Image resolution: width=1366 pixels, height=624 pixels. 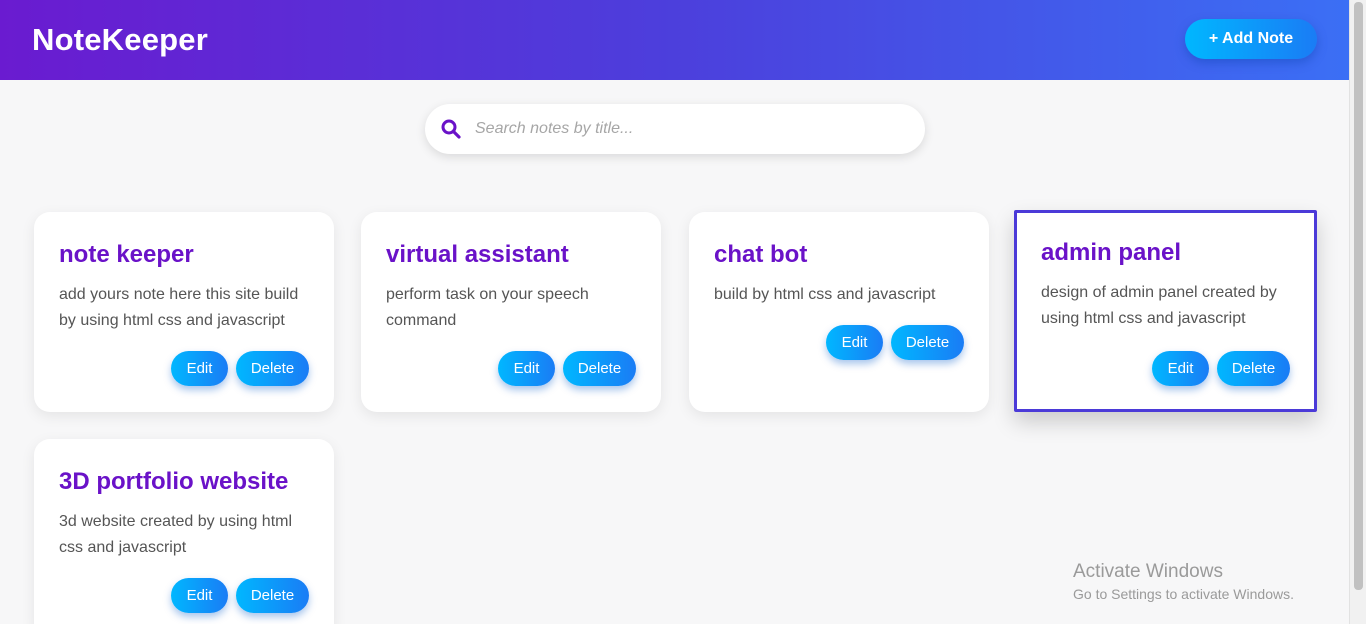 What do you see at coordinates (174, 481) in the screenshot?
I see `note-title: 3D portfolio website` at bounding box center [174, 481].